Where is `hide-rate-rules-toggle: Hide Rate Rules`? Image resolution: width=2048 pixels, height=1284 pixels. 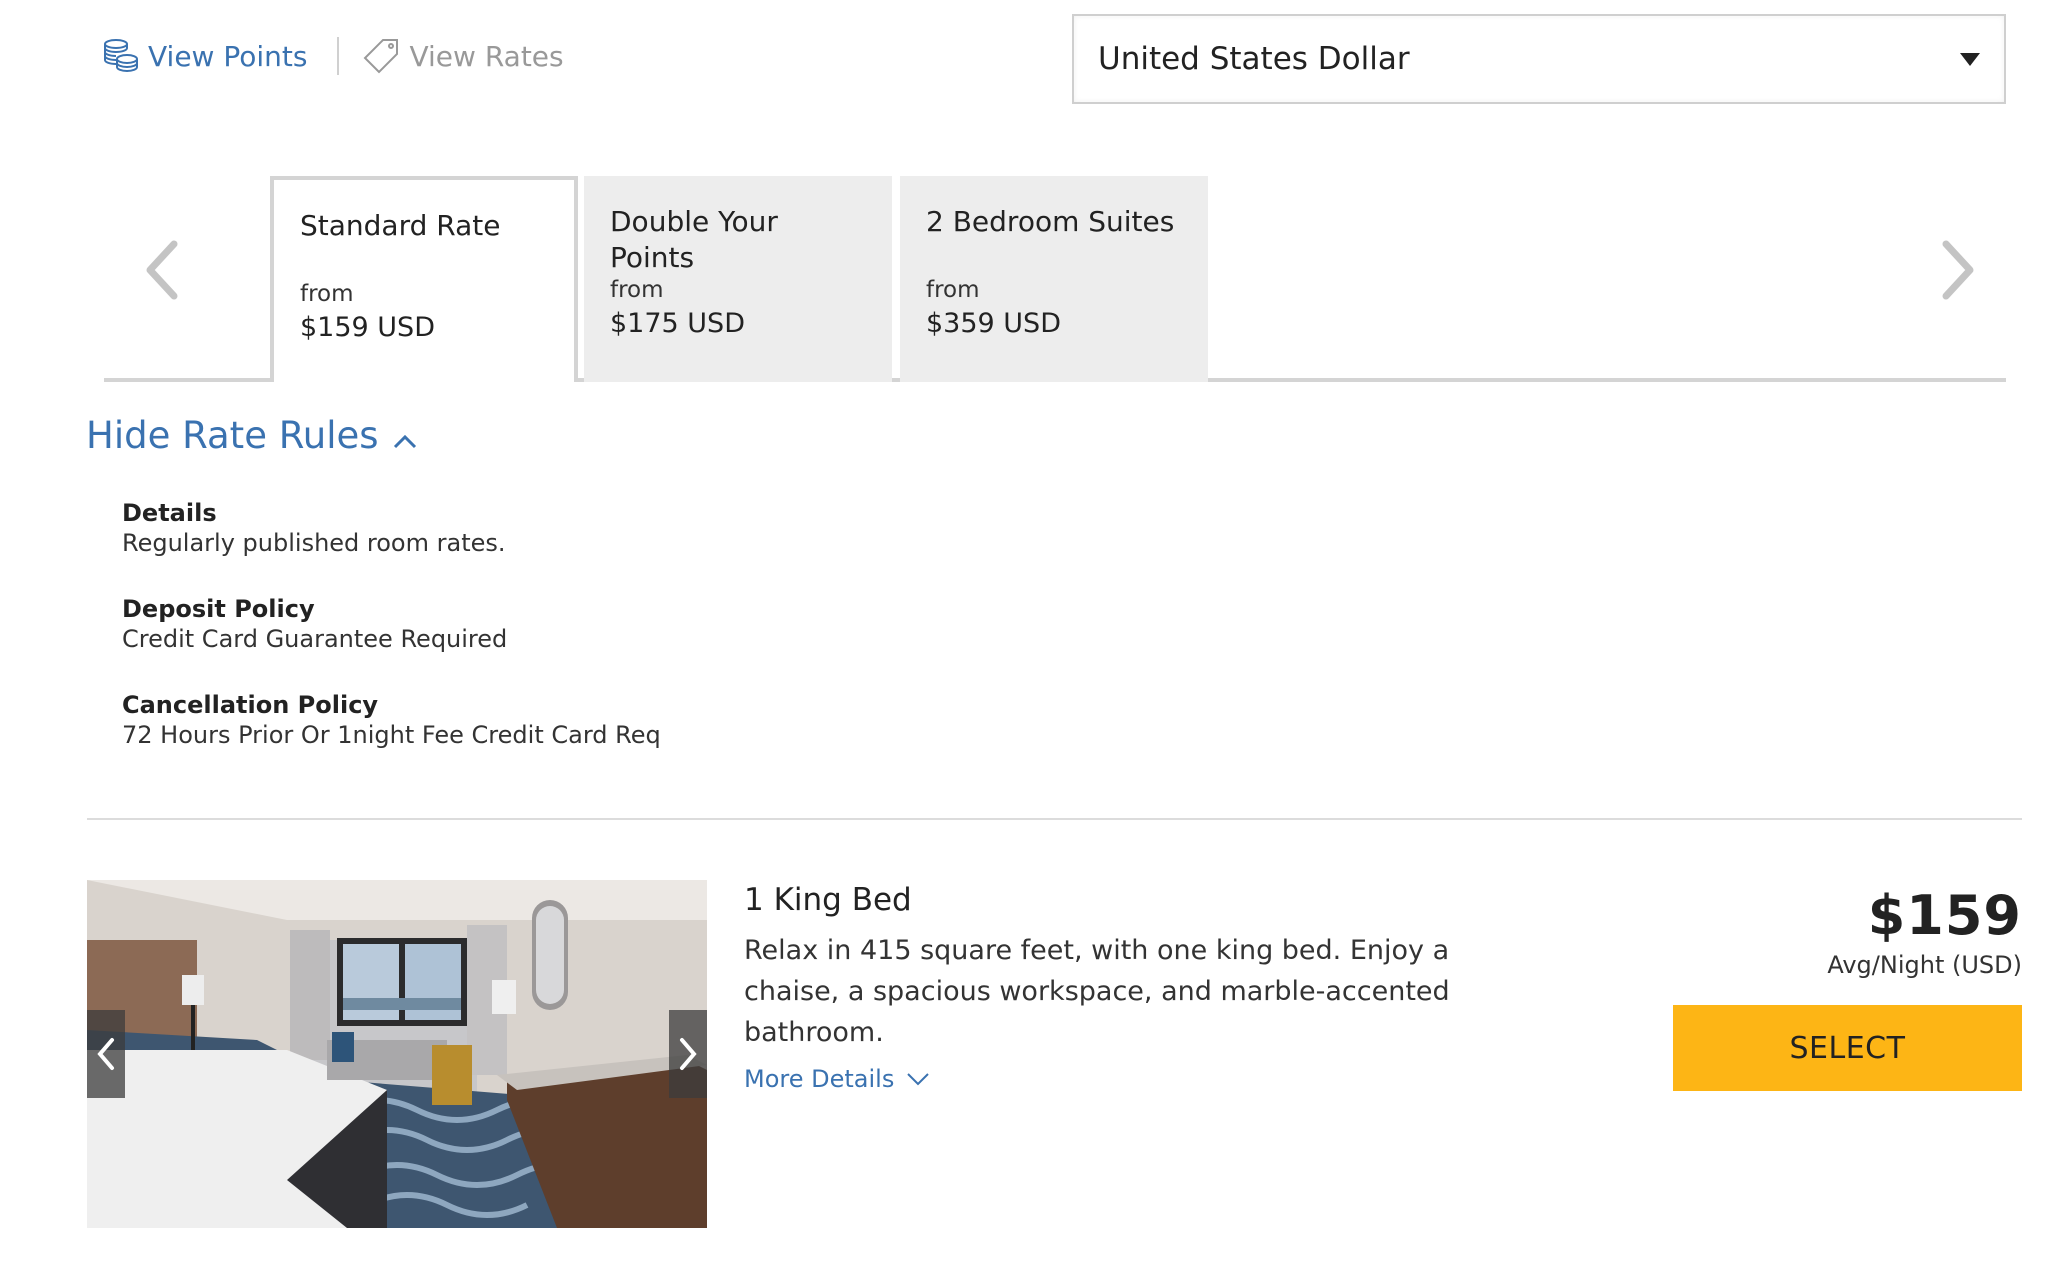 hide-rate-rules-toggle: Hide Rate Rules is located at coordinates (251, 435).